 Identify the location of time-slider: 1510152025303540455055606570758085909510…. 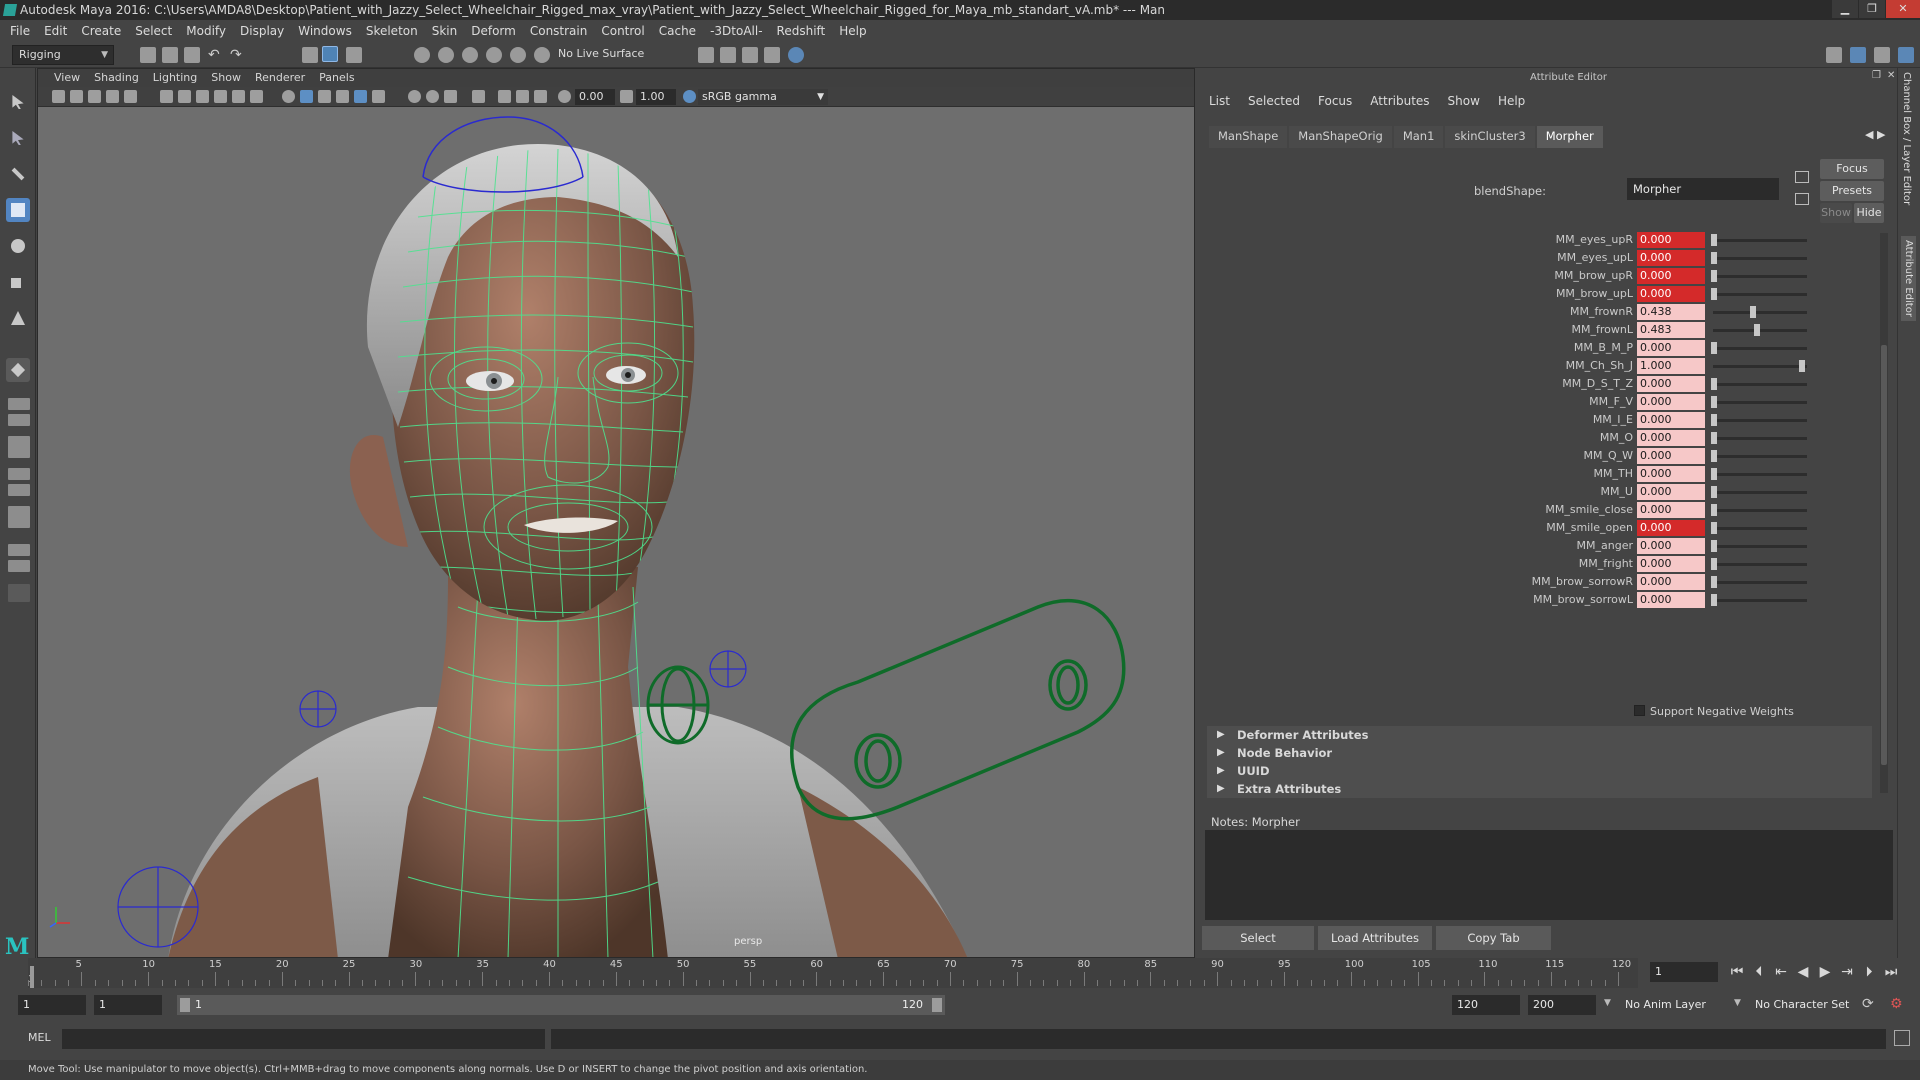
(960, 973).